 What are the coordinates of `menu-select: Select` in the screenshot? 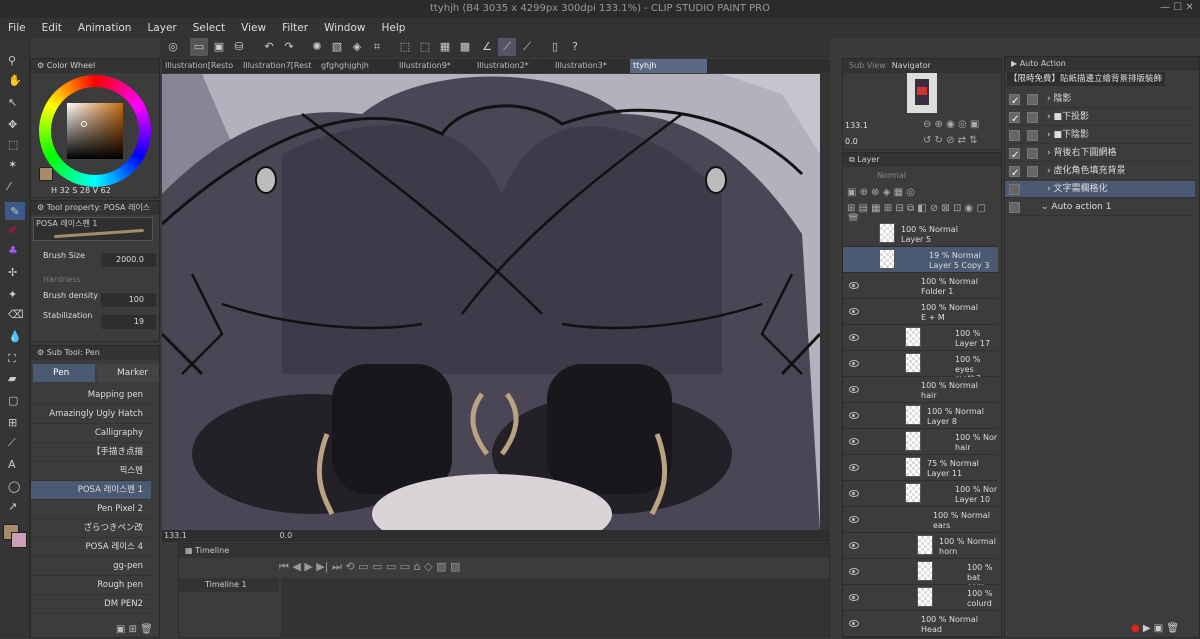 It's located at (209, 28).